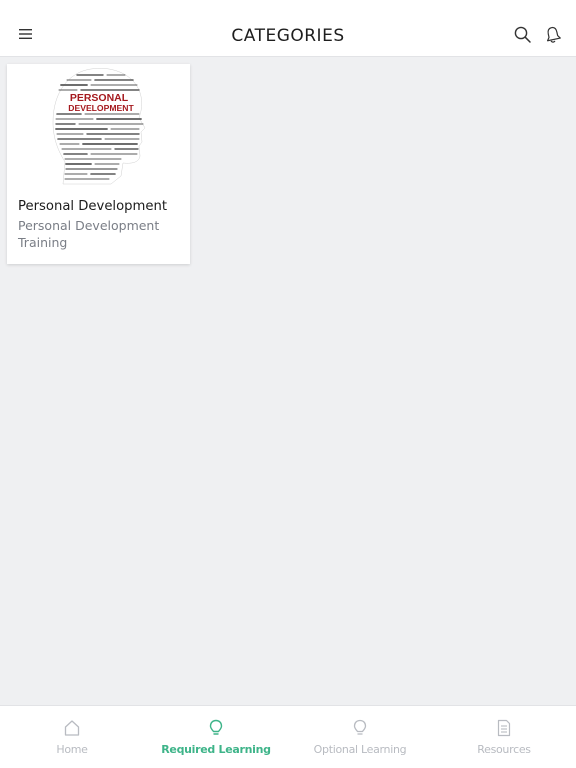  What do you see at coordinates (216, 737) in the screenshot?
I see `tab-required-learning: Required Learning` at bounding box center [216, 737].